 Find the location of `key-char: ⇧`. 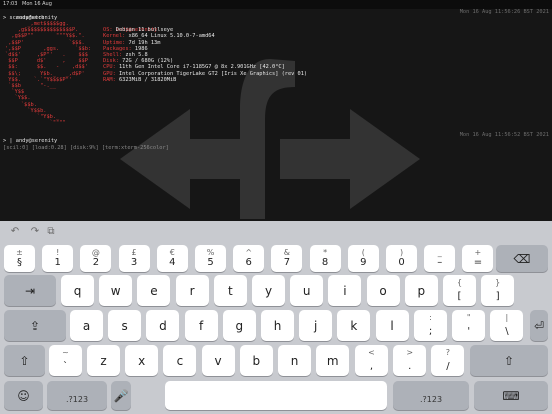

key-char: ⇧ is located at coordinates (509, 360).